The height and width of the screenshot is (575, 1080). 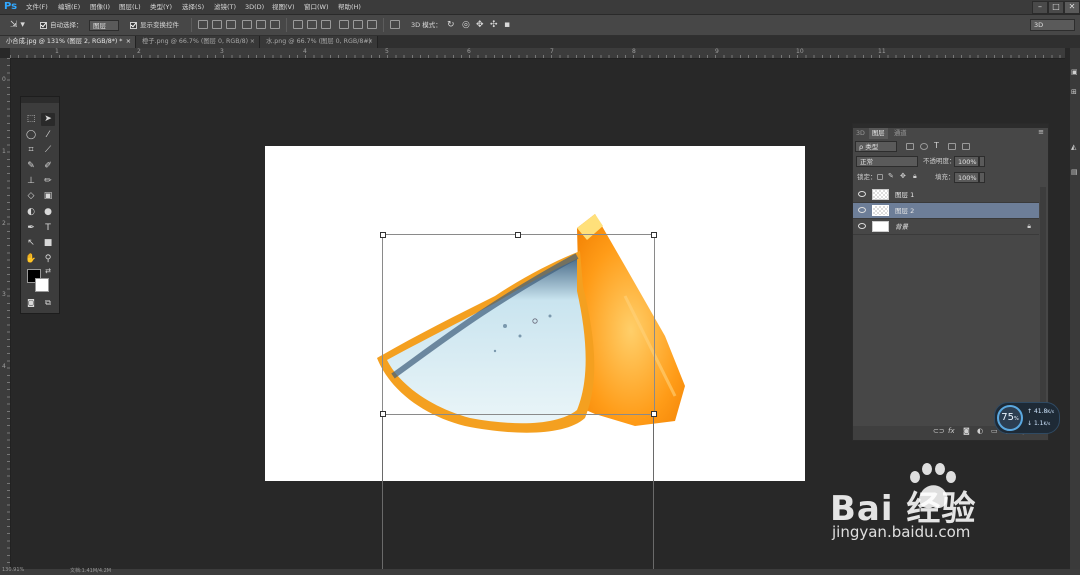 I want to click on path-selection-tool-icon: ↖, so click(x=31, y=243).